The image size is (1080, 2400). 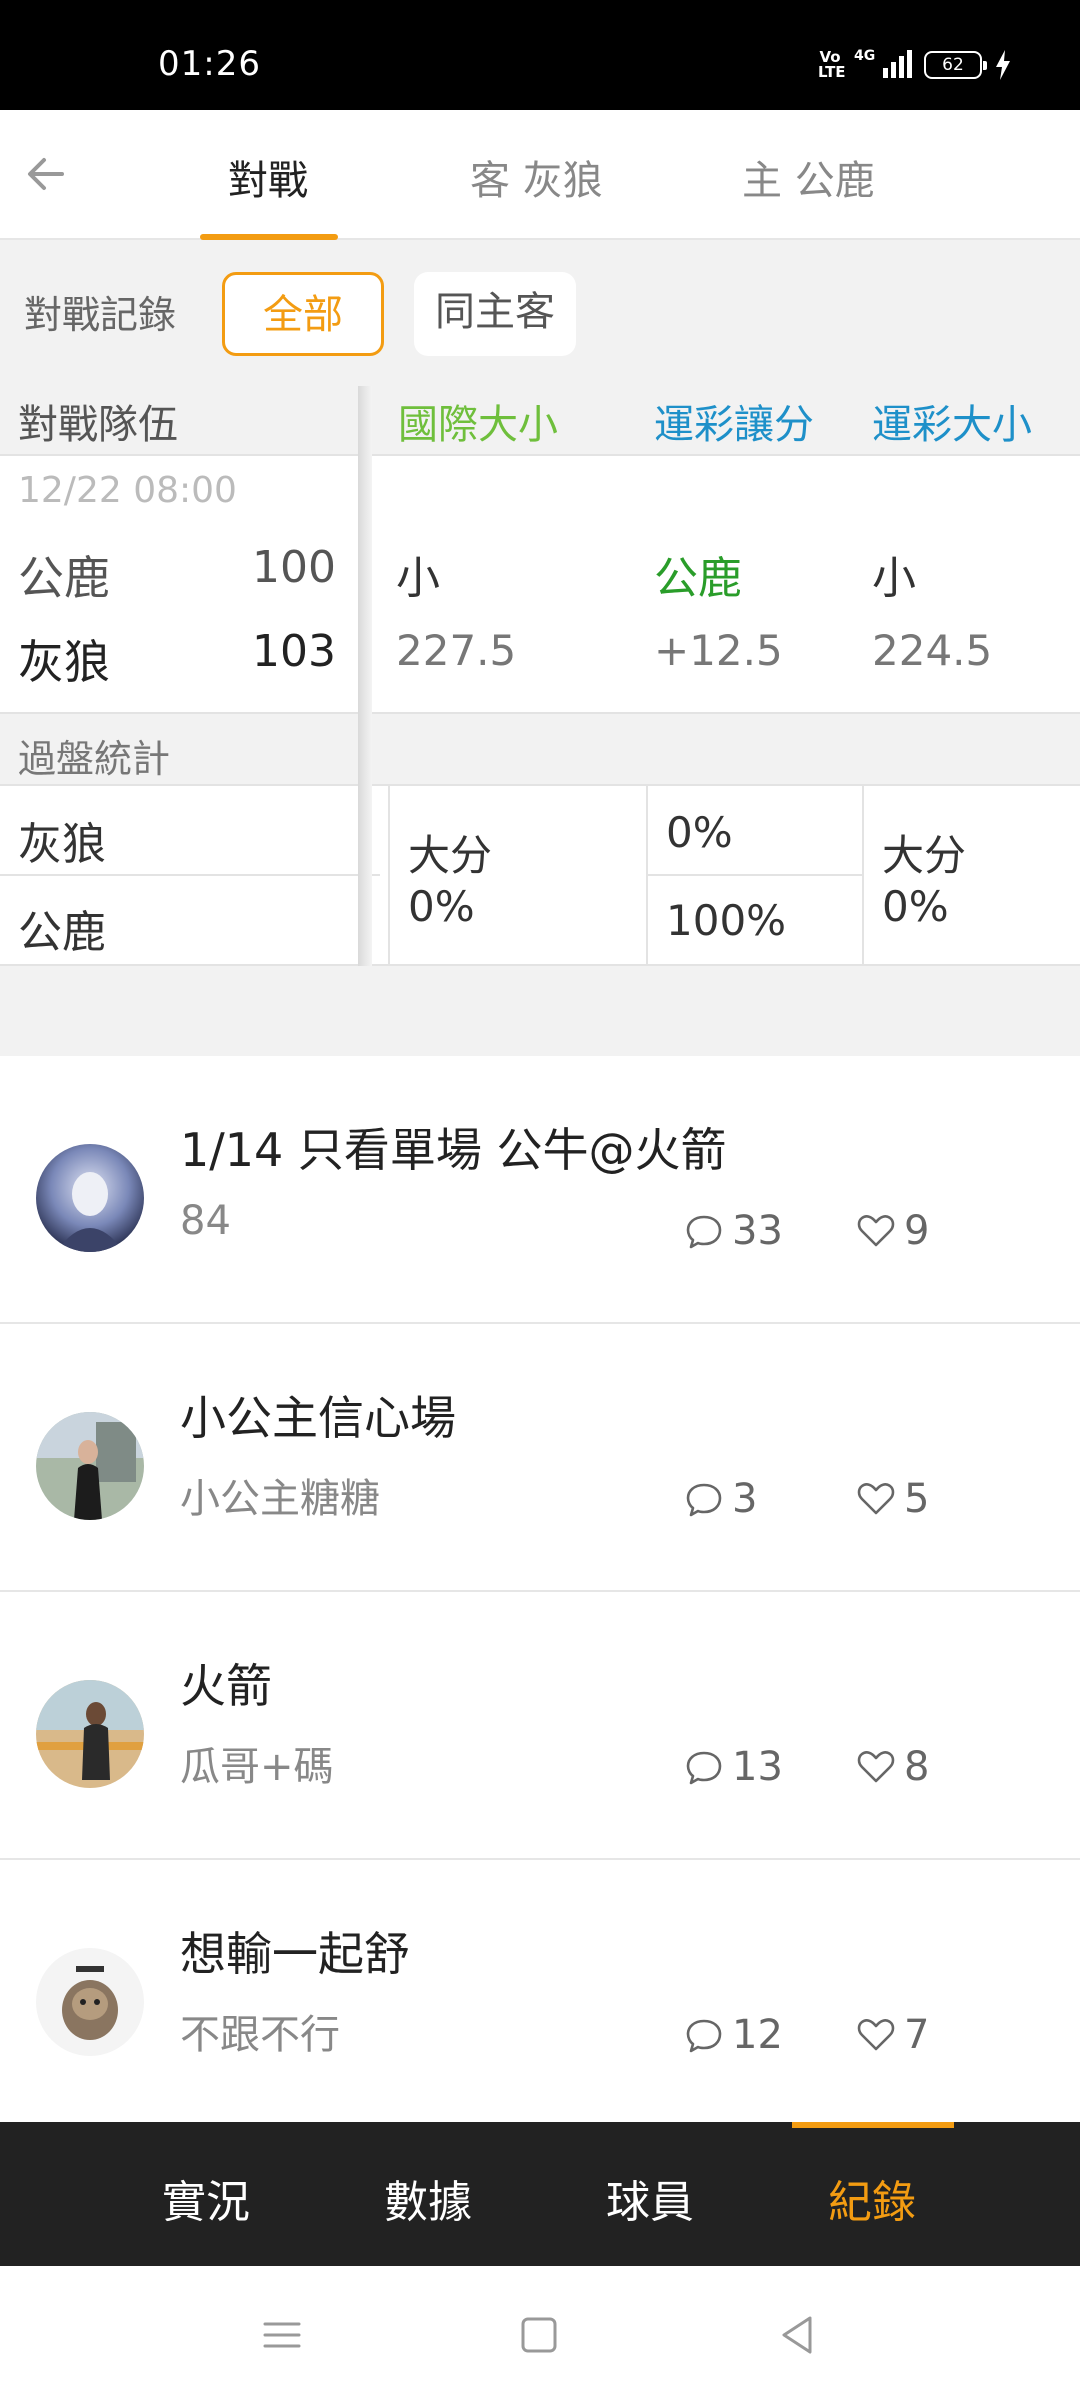 What do you see at coordinates (441, 906) in the screenshot?
I see `intl-stats-pct: 0%` at bounding box center [441, 906].